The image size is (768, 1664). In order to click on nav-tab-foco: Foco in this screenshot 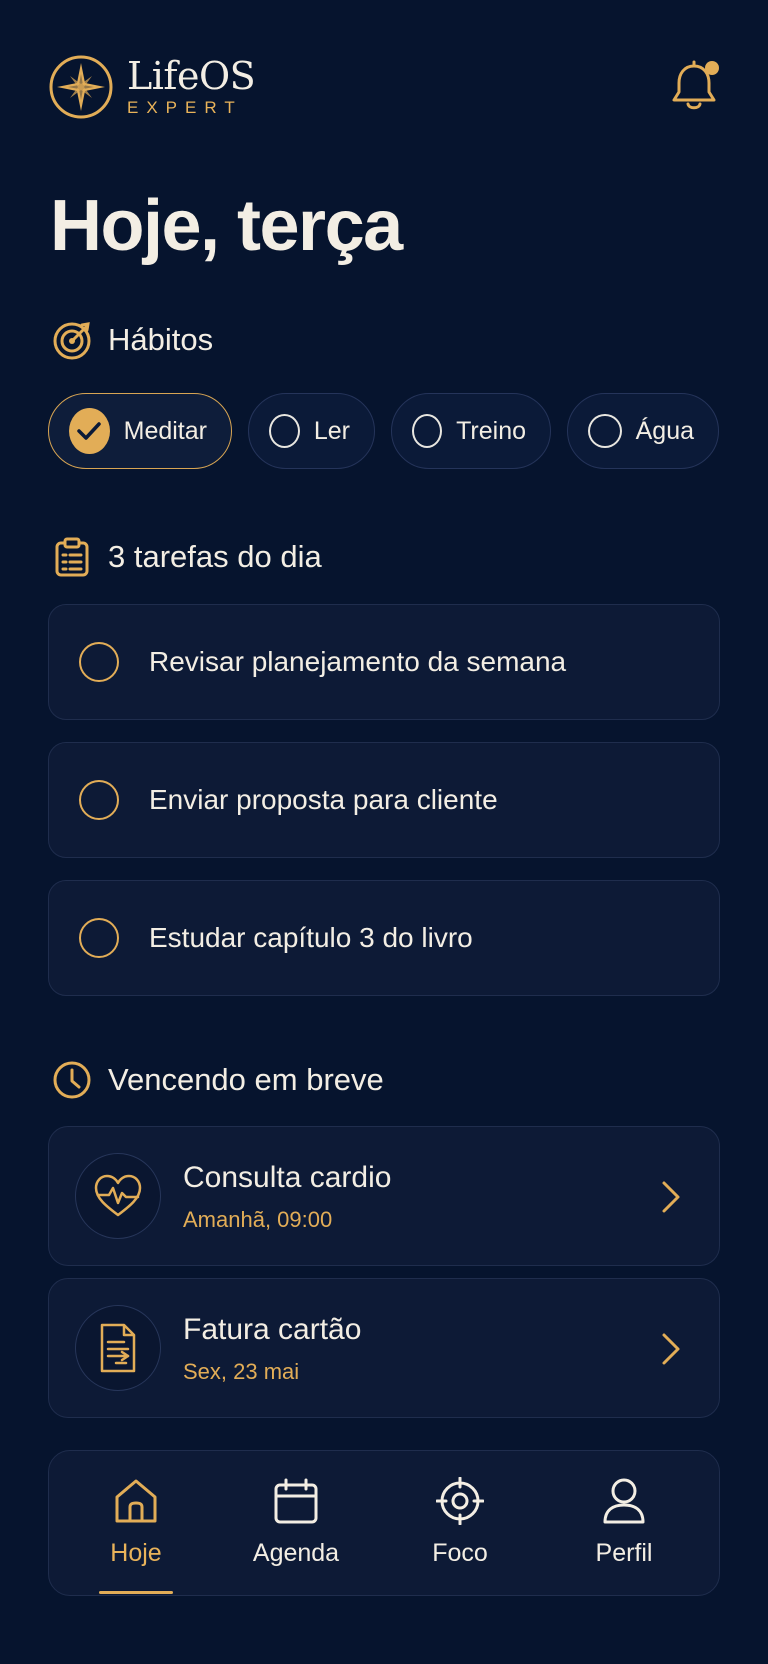, I will do `click(460, 1522)`.